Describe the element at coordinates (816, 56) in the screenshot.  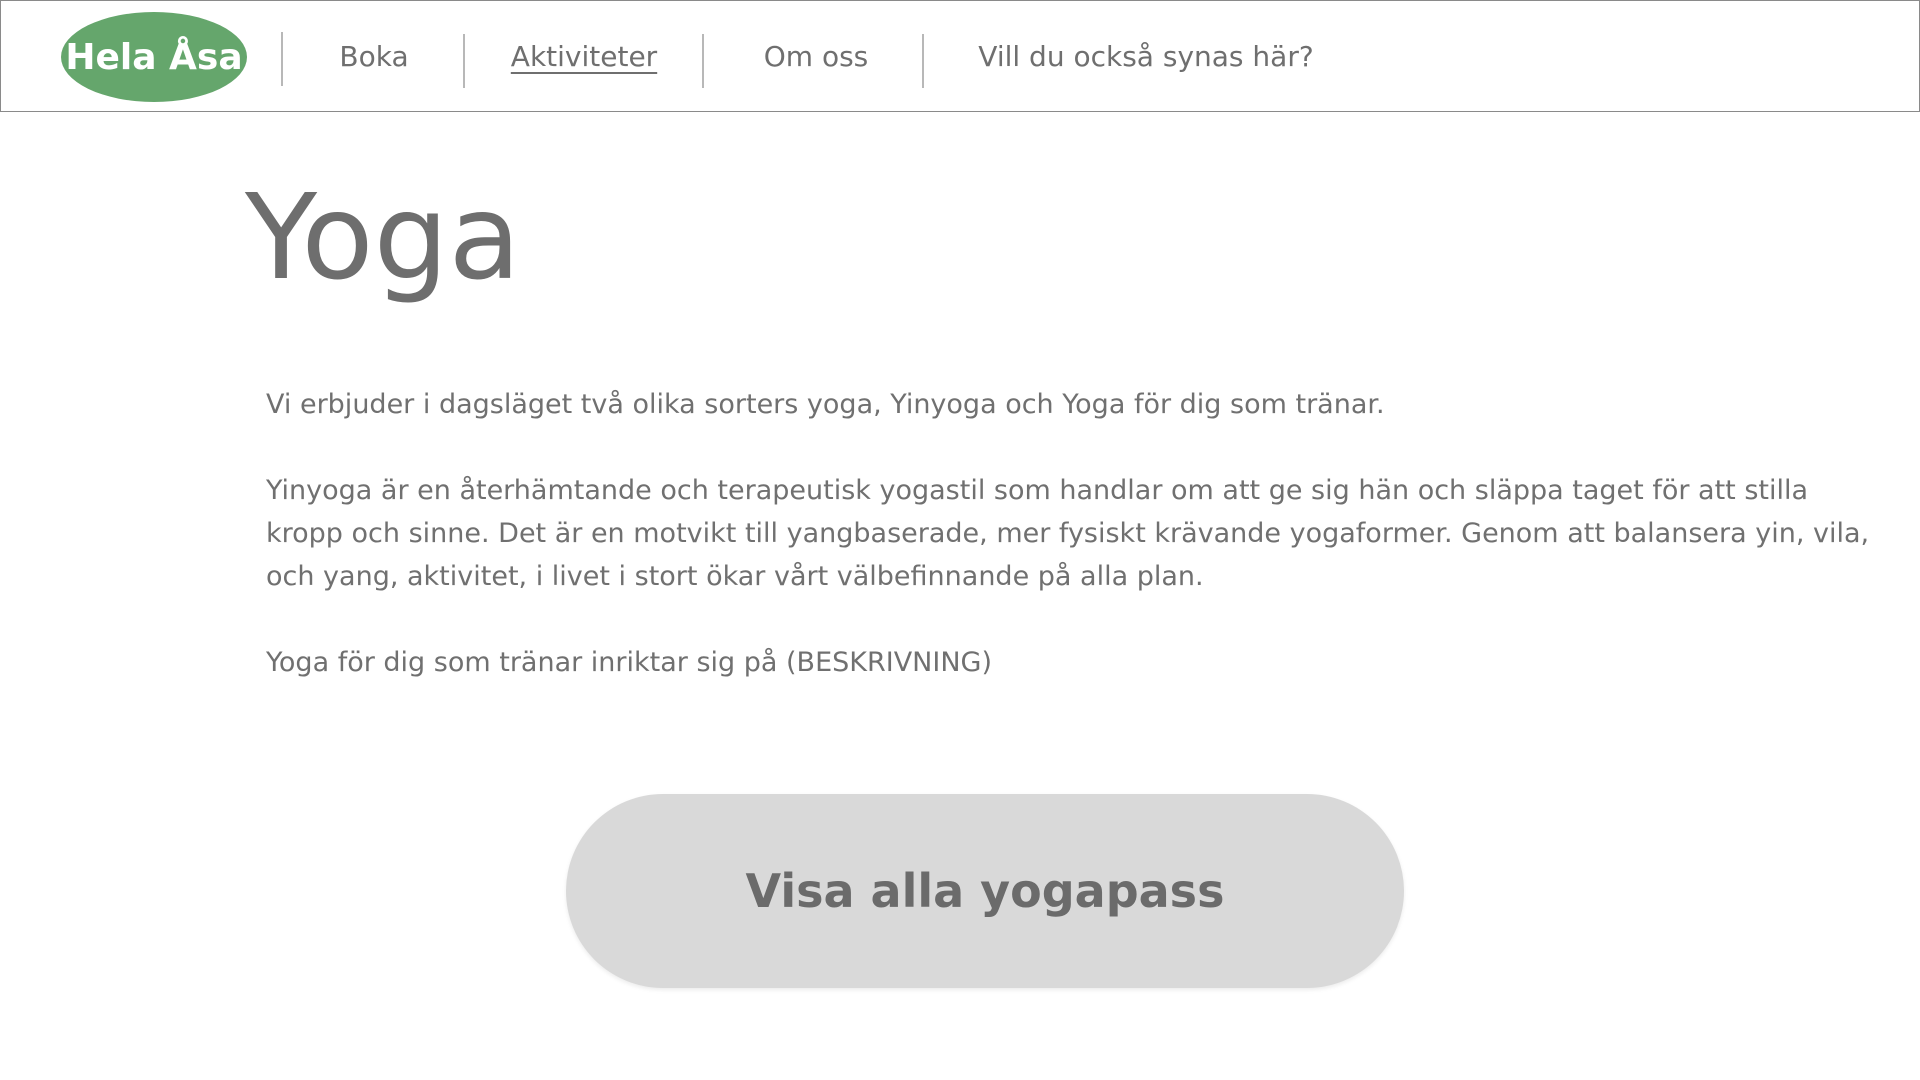
I see `nav-item-om-oss: Om oss` at that location.